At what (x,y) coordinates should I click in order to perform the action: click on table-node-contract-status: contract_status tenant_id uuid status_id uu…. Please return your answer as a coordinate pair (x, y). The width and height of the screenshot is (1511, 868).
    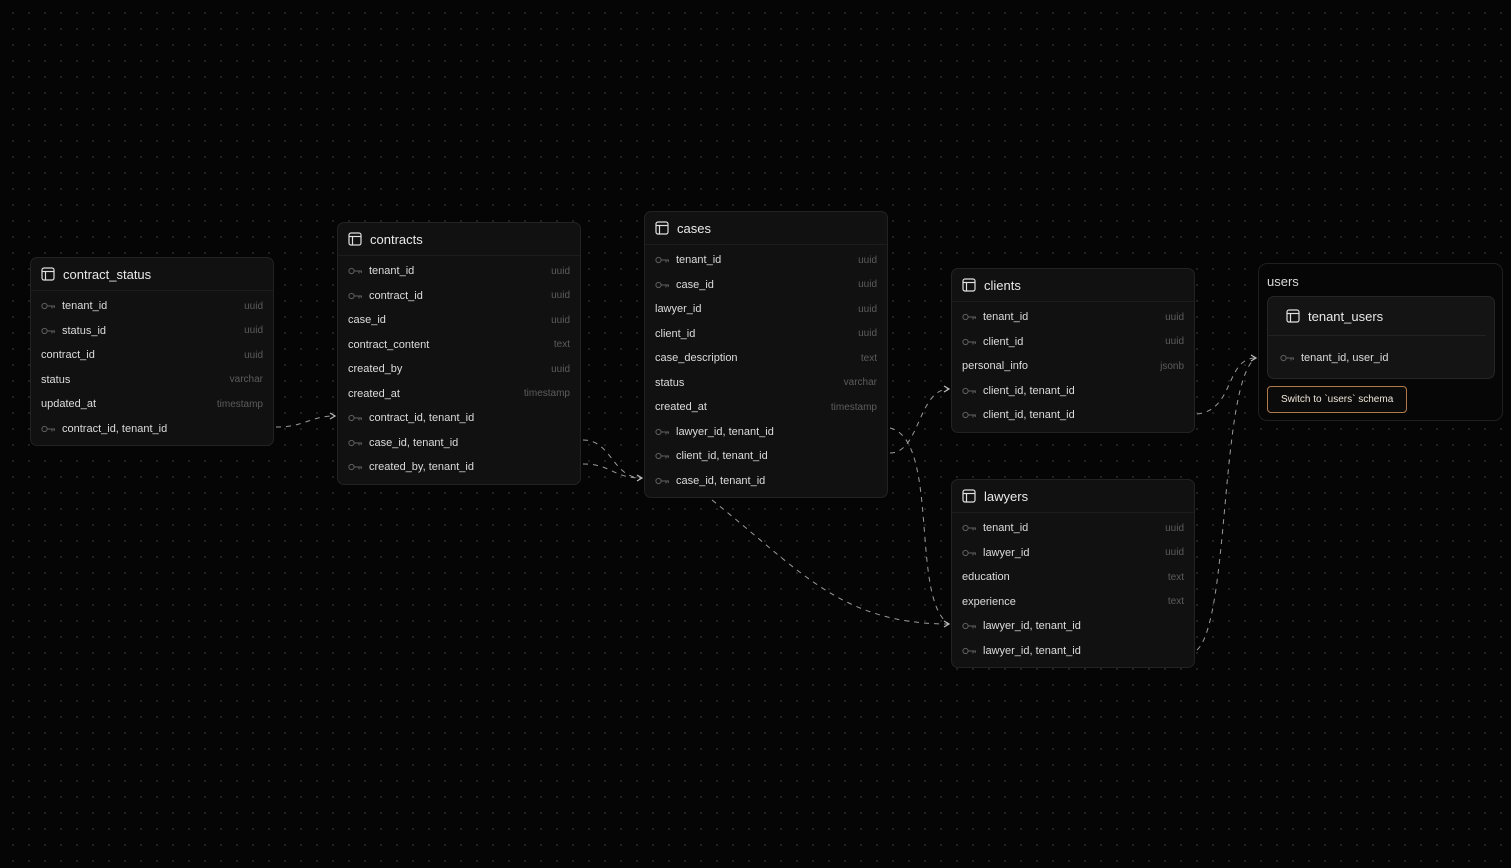
    Looking at the image, I should click on (152, 351).